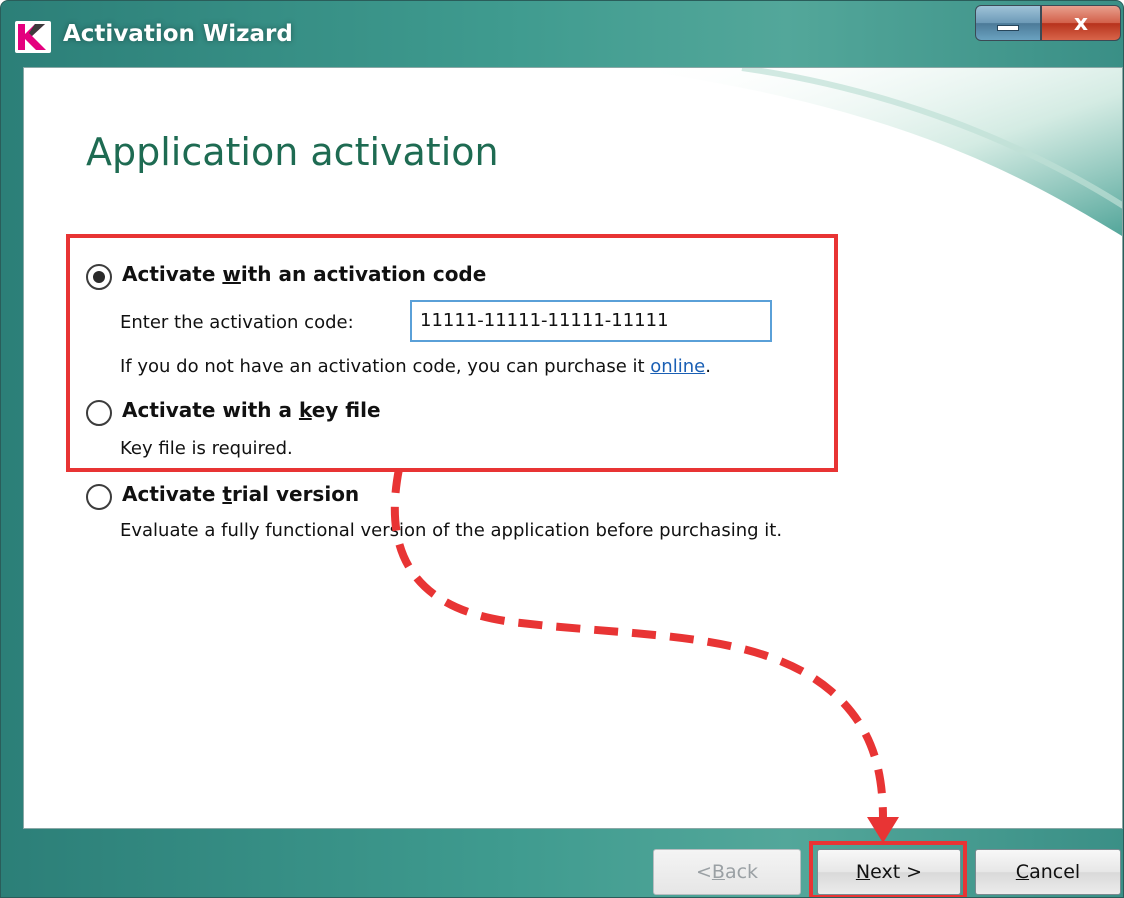 The image size is (1124, 898). I want to click on annotation-highlight-next, so click(888, 869).